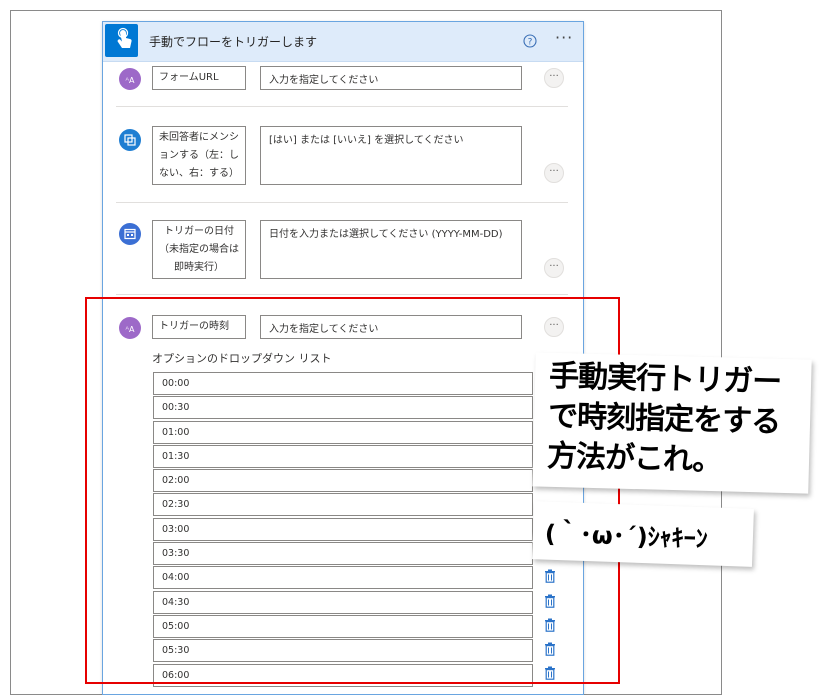 This screenshot has width=823, height=695. Describe the element at coordinates (199, 137) in the screenshot. I see `label-line: 未回答者にメンシ` at that location.